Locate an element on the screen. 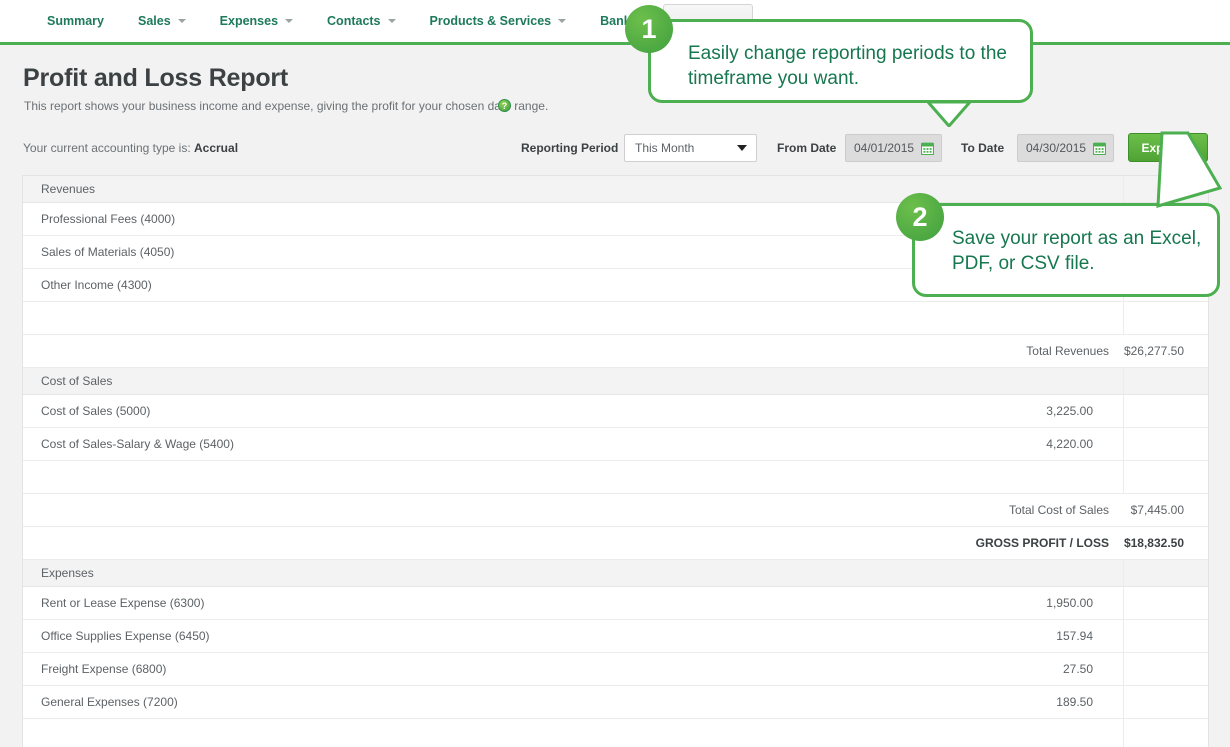 The height and width of the screenshot is (747, 1230). account-label: Rent or Lease Expense (6300) is located at coordinates (123, 603).